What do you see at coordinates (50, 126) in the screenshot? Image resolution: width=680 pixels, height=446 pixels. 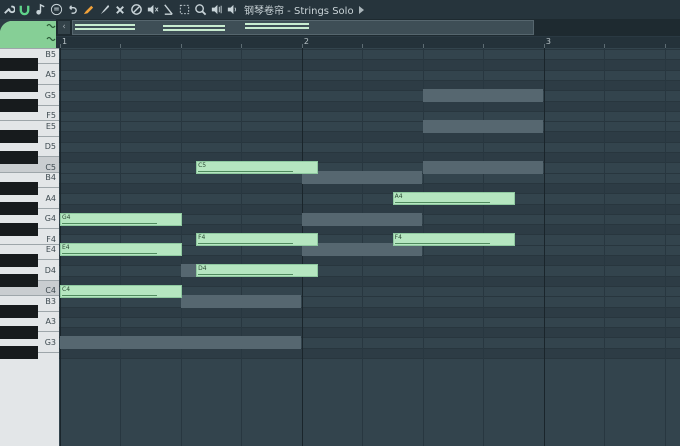 I see `key-label: E5` at bounding box center [50, 126].